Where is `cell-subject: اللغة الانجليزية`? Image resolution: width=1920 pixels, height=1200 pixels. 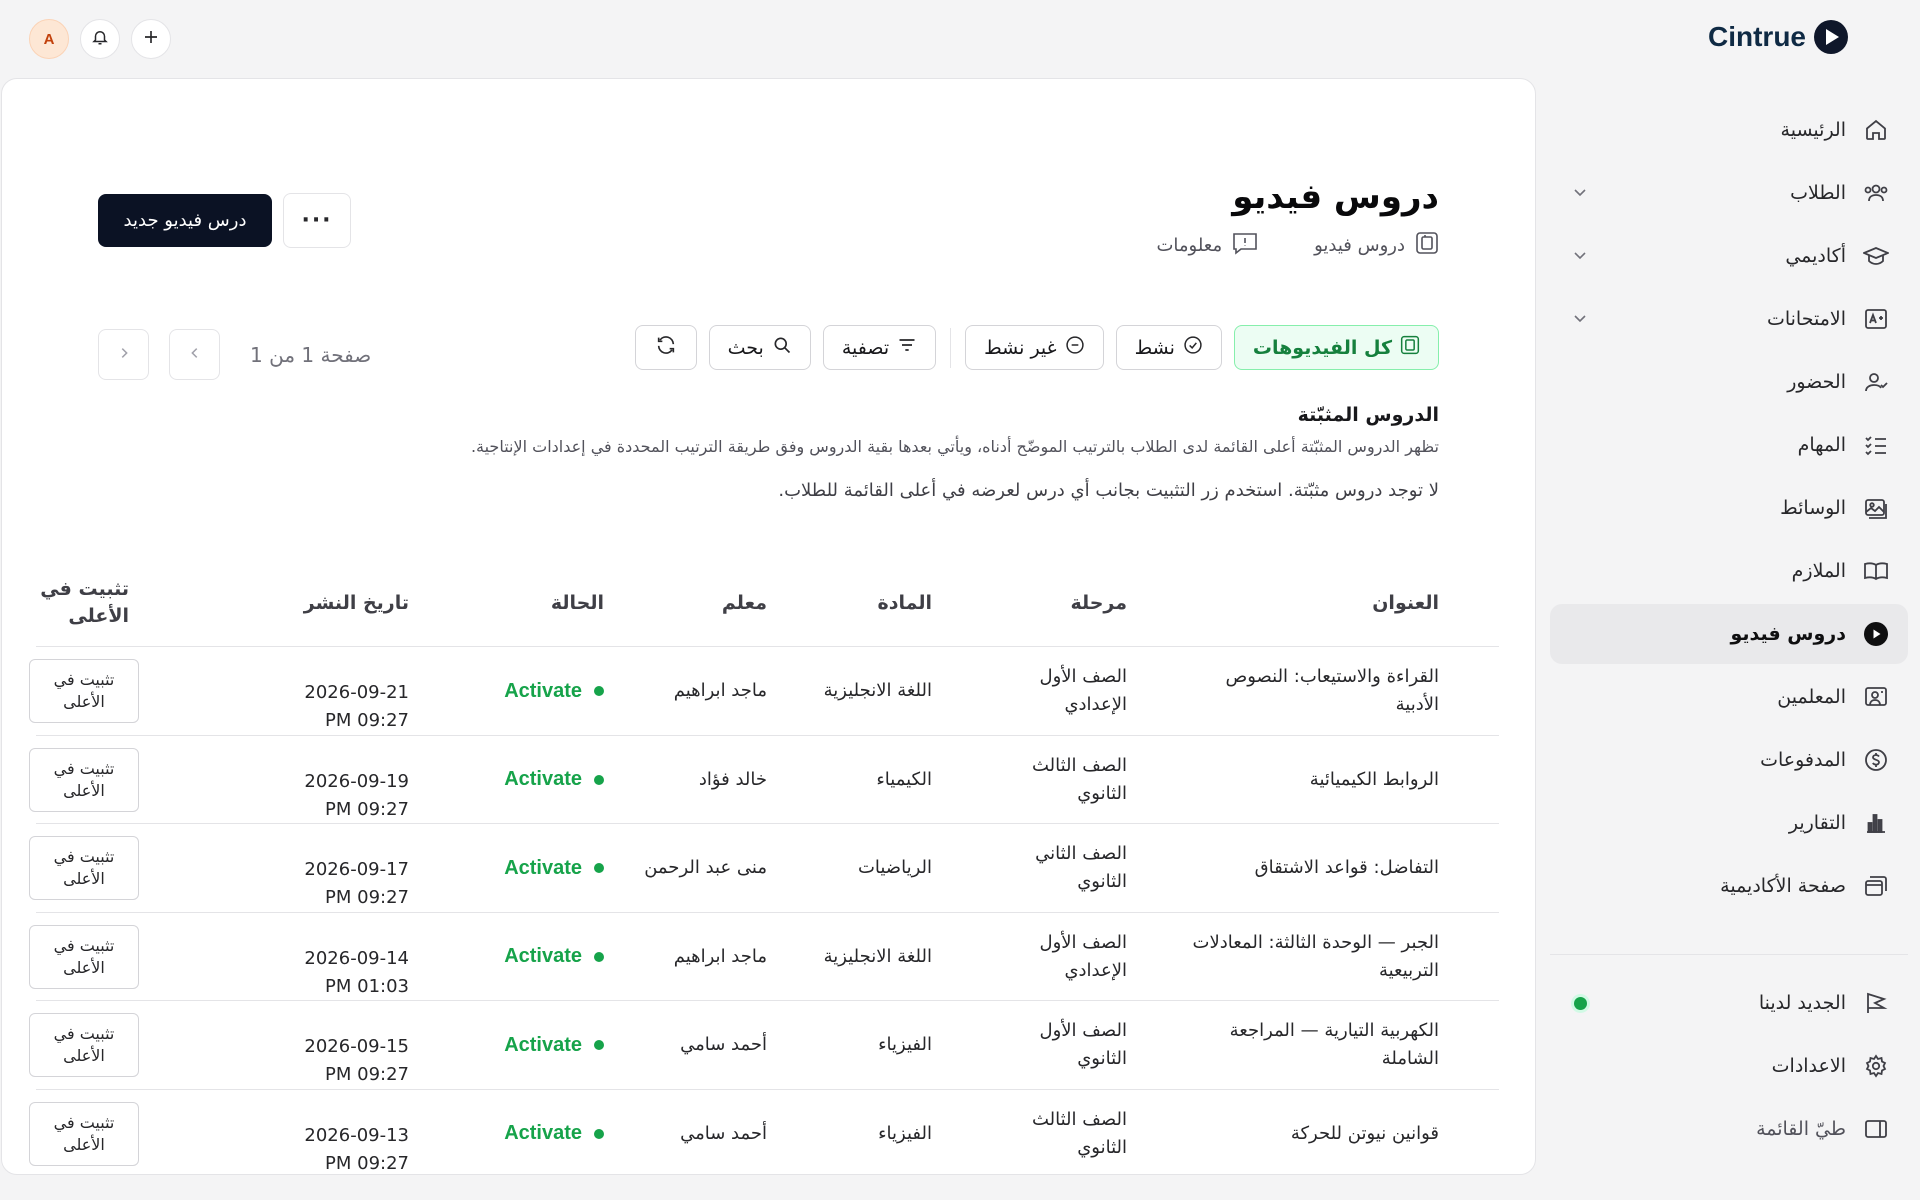 cell-subject: اللغة الانجليزية is located at coordinates (877, 956).